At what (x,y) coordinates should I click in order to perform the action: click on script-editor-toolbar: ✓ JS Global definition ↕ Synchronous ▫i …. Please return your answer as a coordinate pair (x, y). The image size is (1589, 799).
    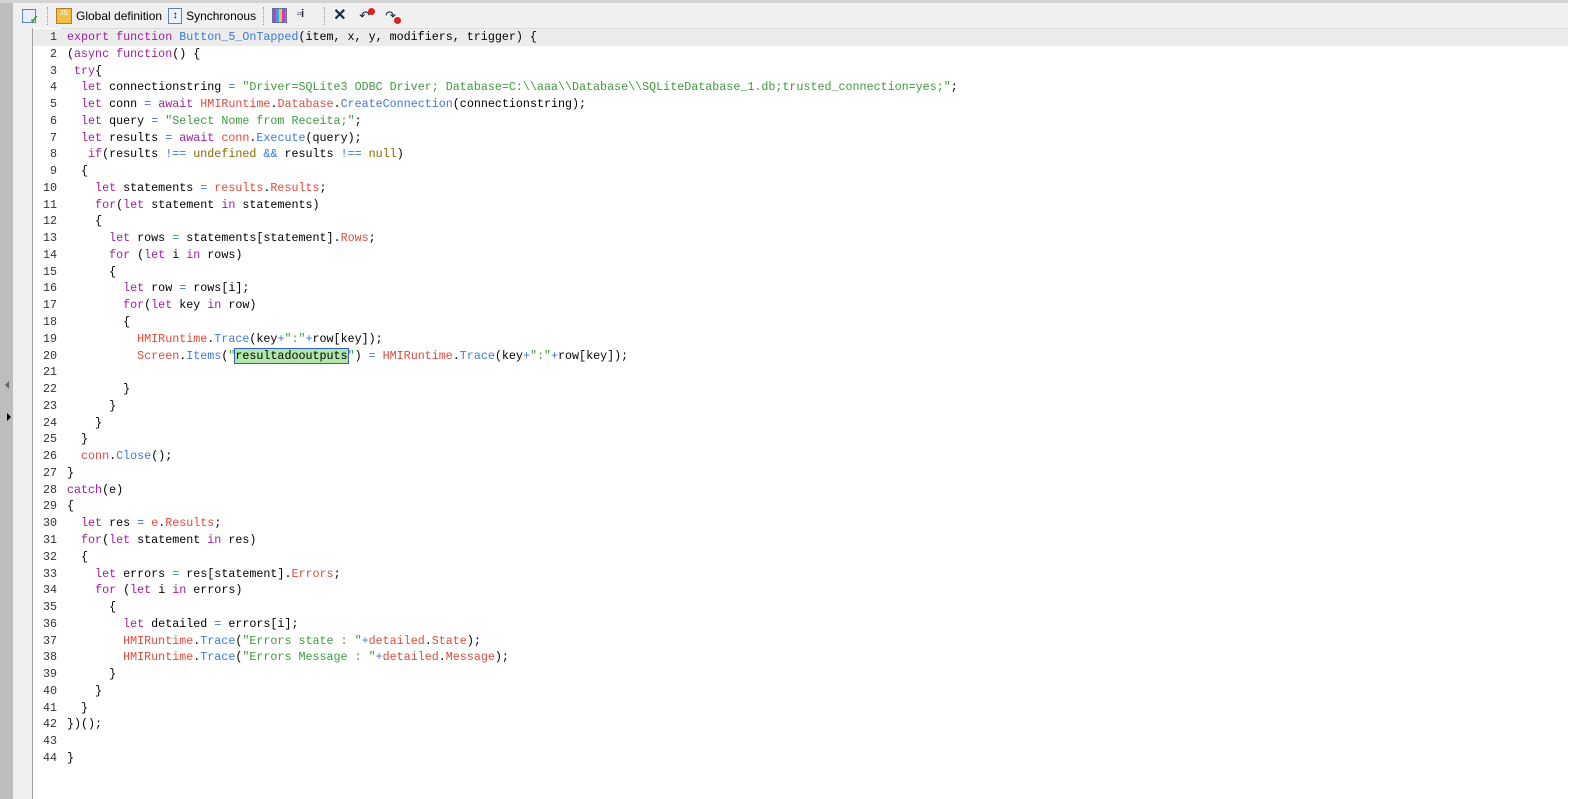
    Looking at the image, I should click on (790, 16).